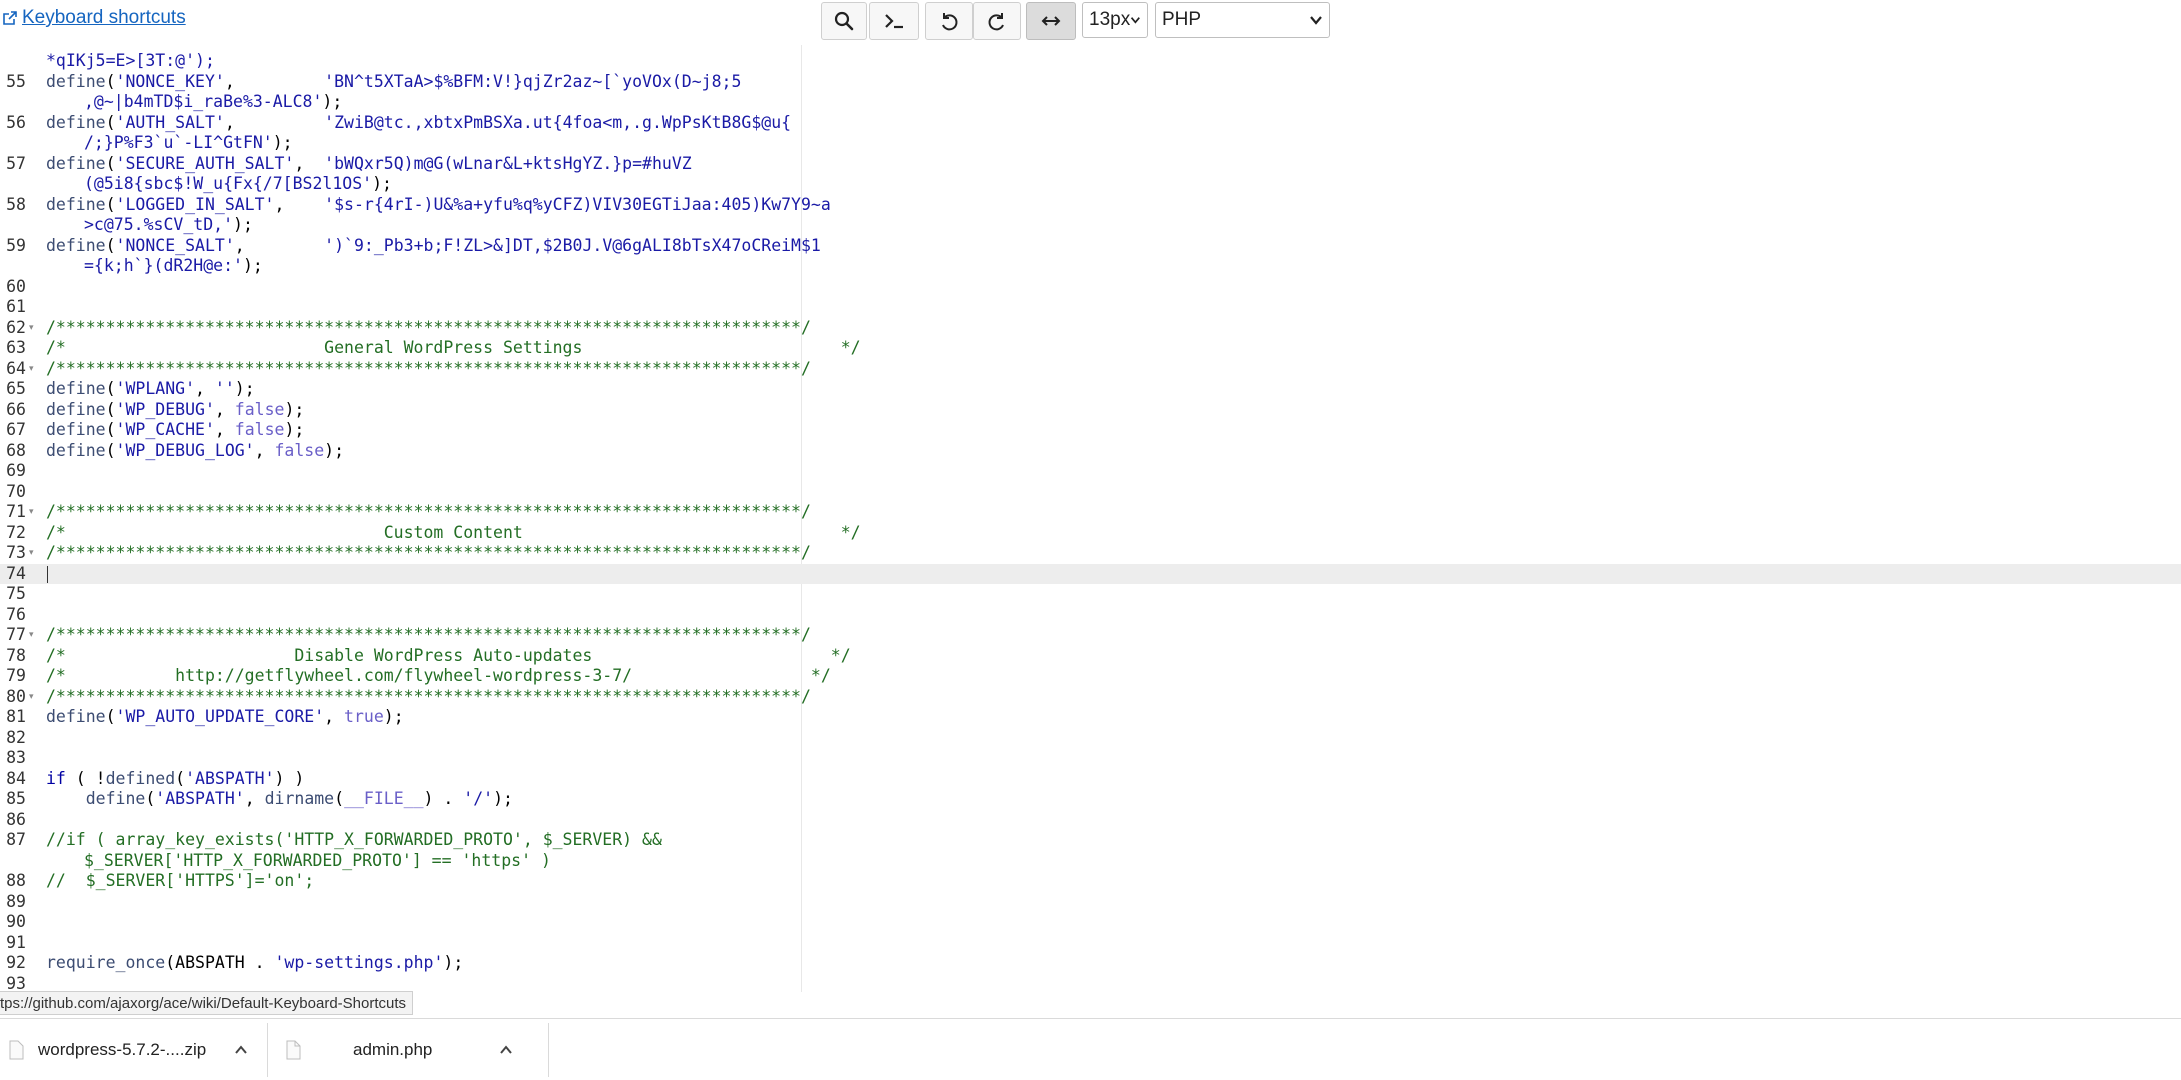 The height and width of the screenshot is (1080, 2181). I want to click on code-line: 76 ​, so click(1090, 615).